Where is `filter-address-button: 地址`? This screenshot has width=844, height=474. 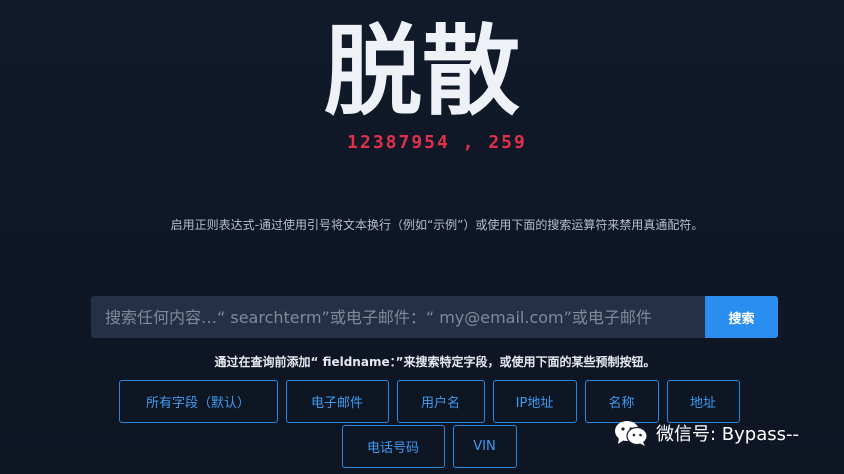 filter-address-button: 地址 is located at coordinates (703, 401).